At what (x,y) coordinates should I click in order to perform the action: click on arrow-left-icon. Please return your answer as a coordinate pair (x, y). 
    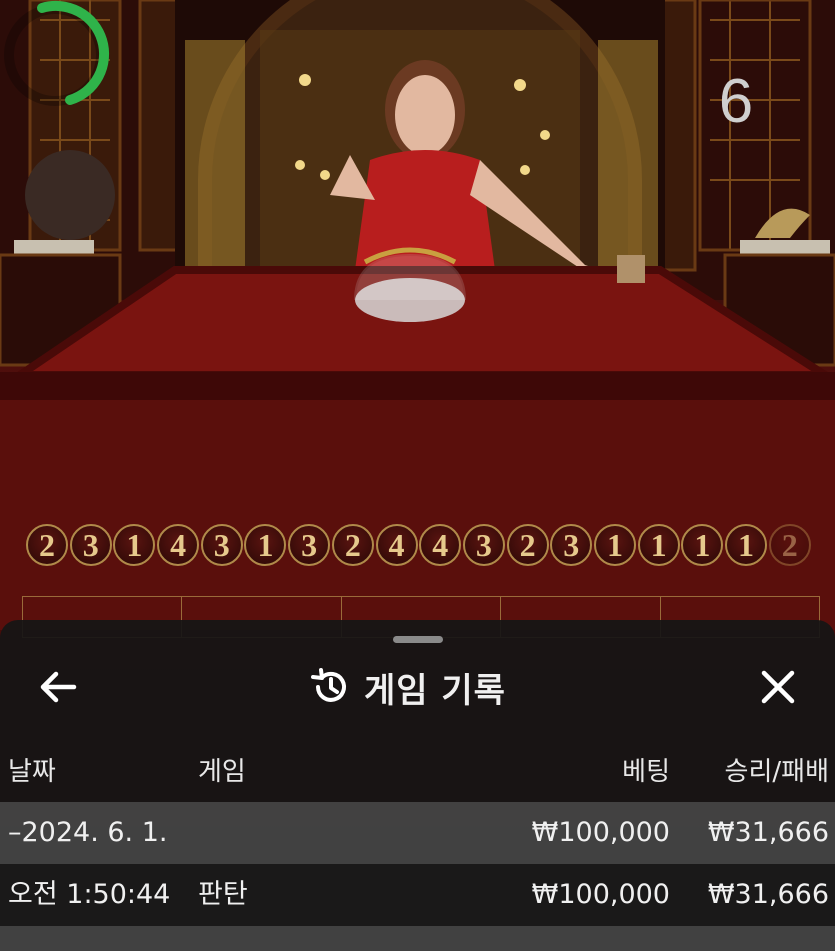
    Looking at the image, I should click on (58, 687).